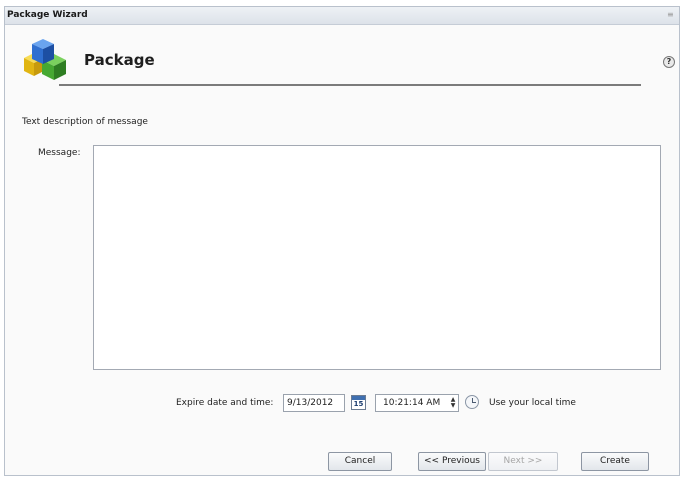 Image resolution: width=682 pixels, height=477 pixels. I want to click on cancel-button: Cancel, so click(360, 461).